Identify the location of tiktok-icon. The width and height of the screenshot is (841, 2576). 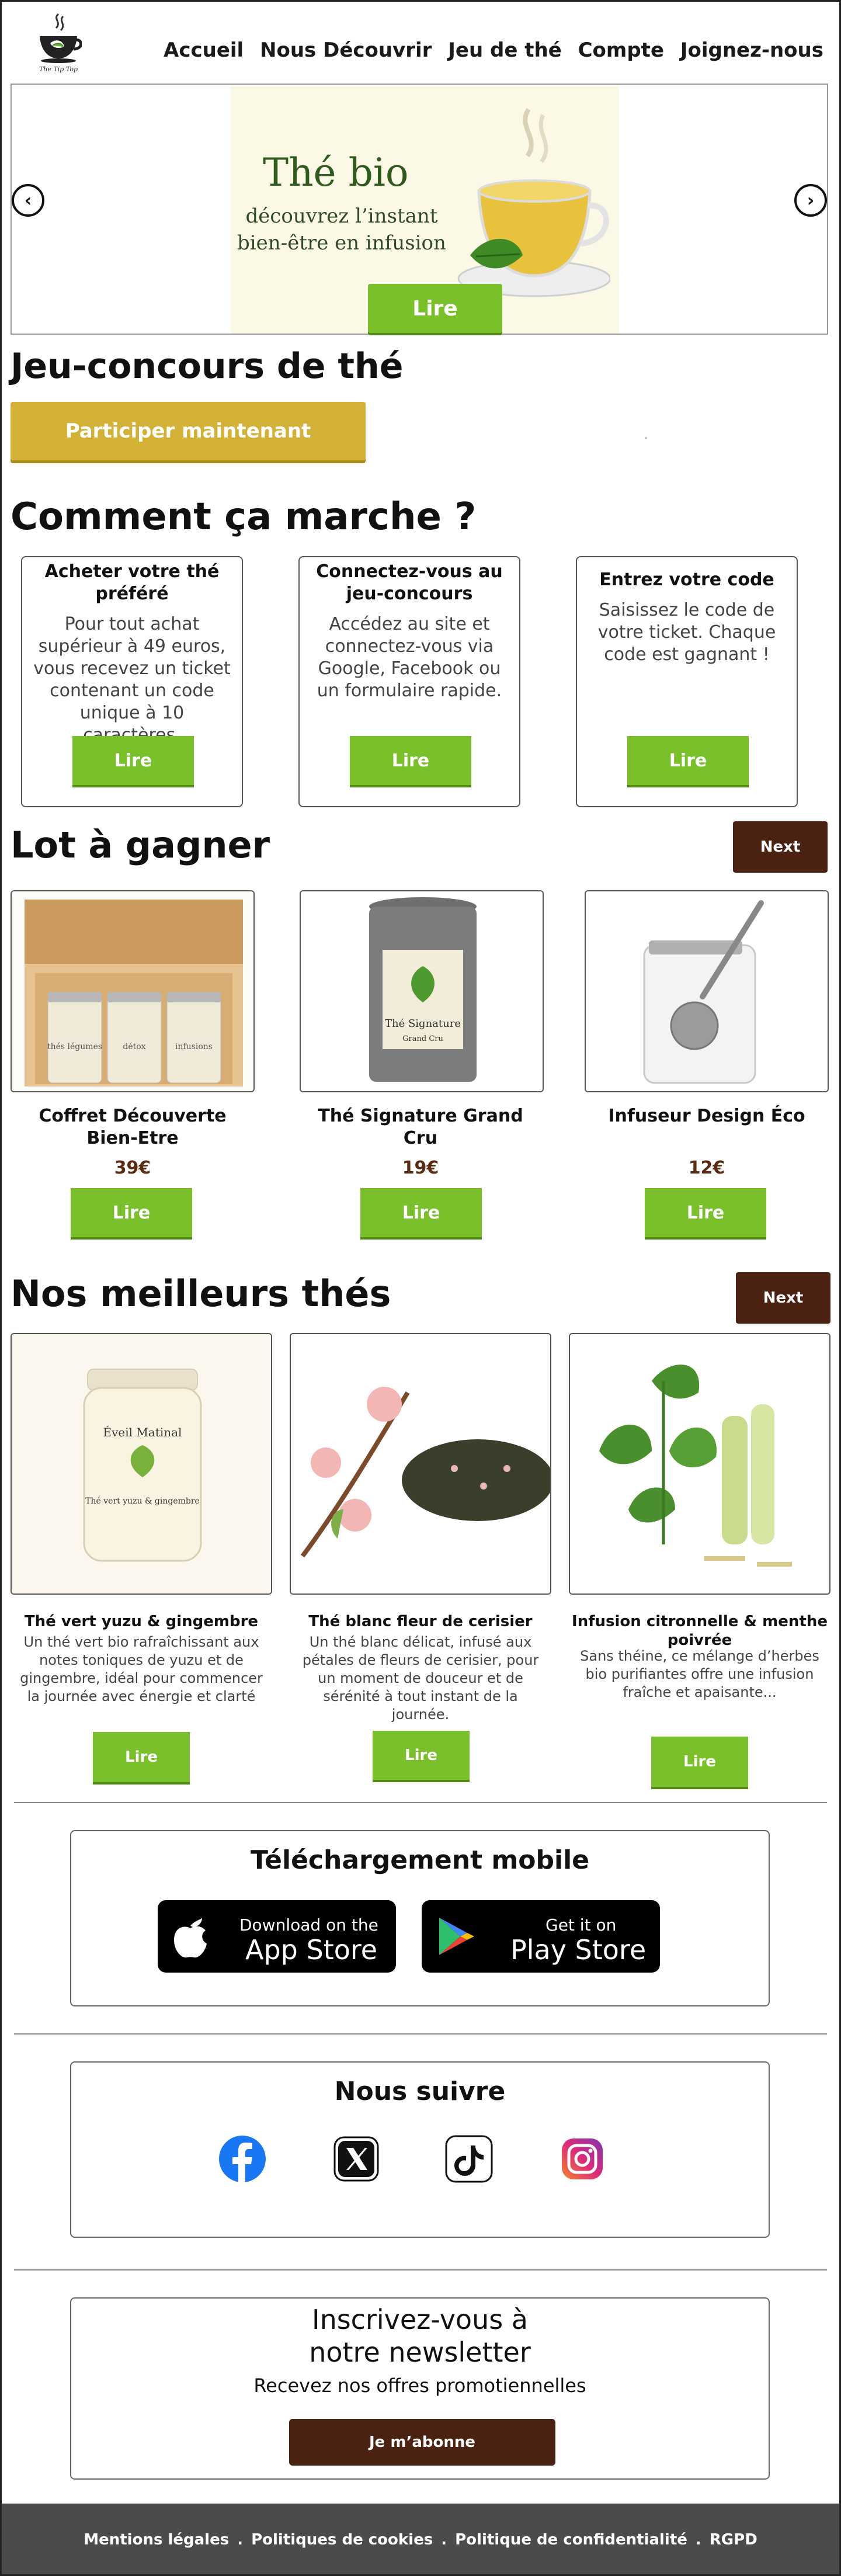
(469, 2159).